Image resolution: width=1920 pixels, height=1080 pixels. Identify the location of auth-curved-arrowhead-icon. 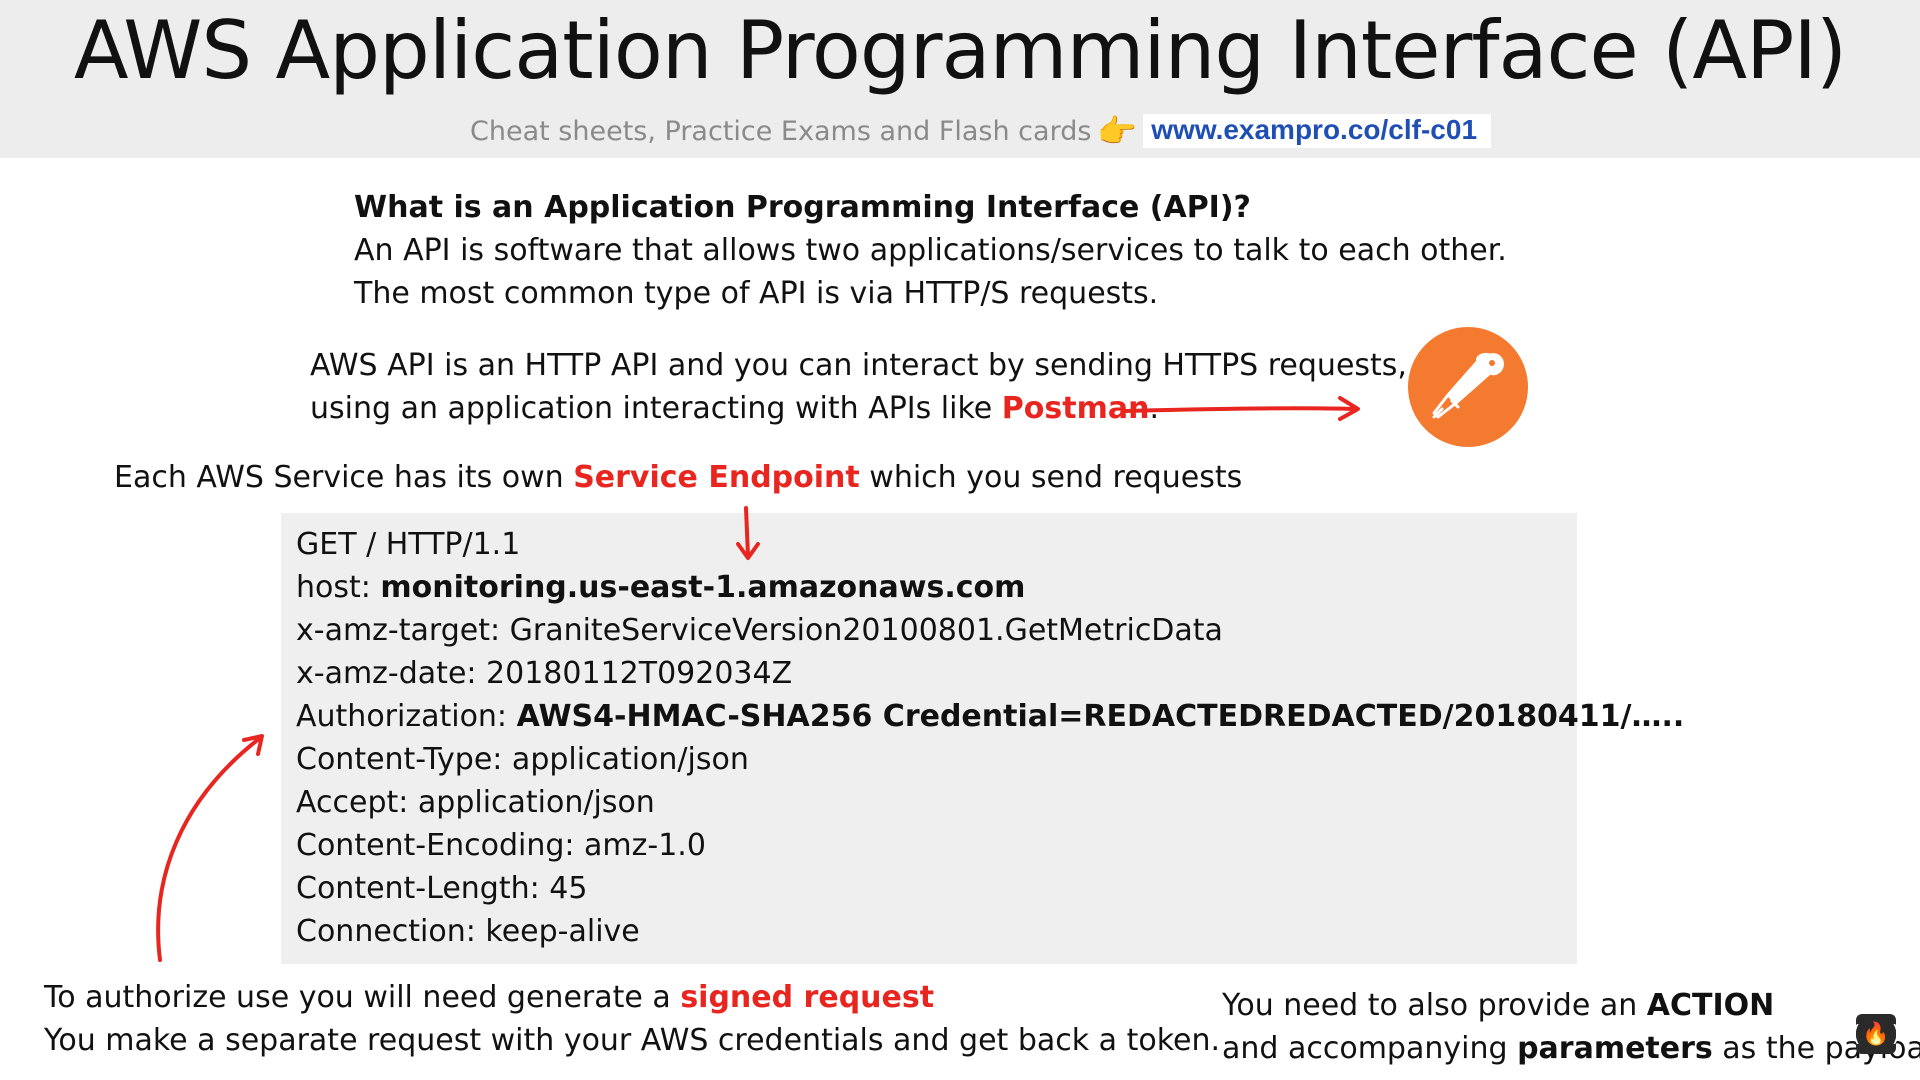
(253, 745).